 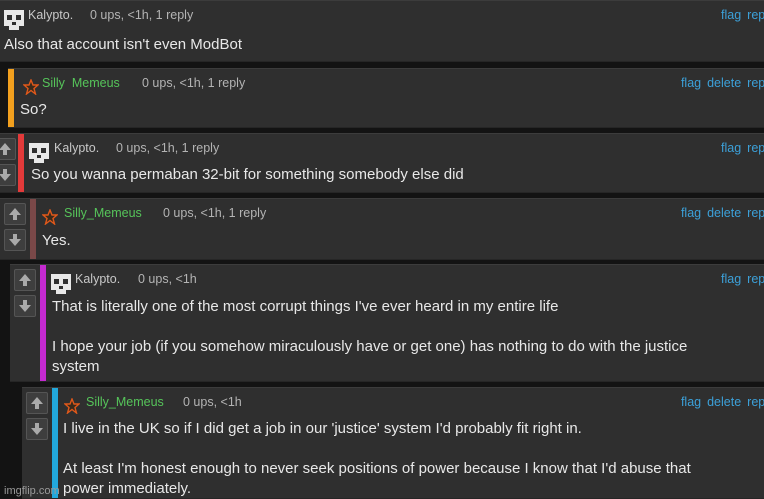 I want to click on comment-line: power immediately., so click(x=127, y=488).